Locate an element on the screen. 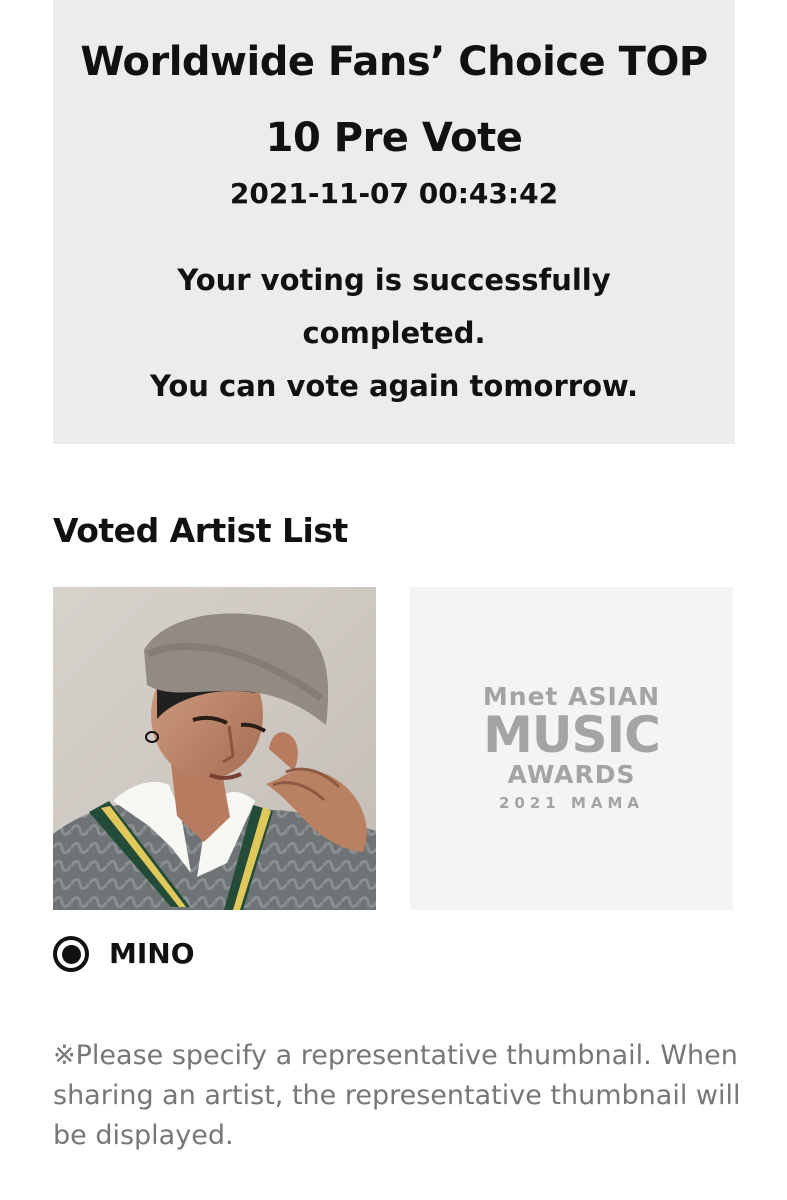 The image size is (787, 1200). mama-logo-icon: Mnet ASIAN MUSIC AWARDS 2021 MAMA is located at coordinates (571, 749).